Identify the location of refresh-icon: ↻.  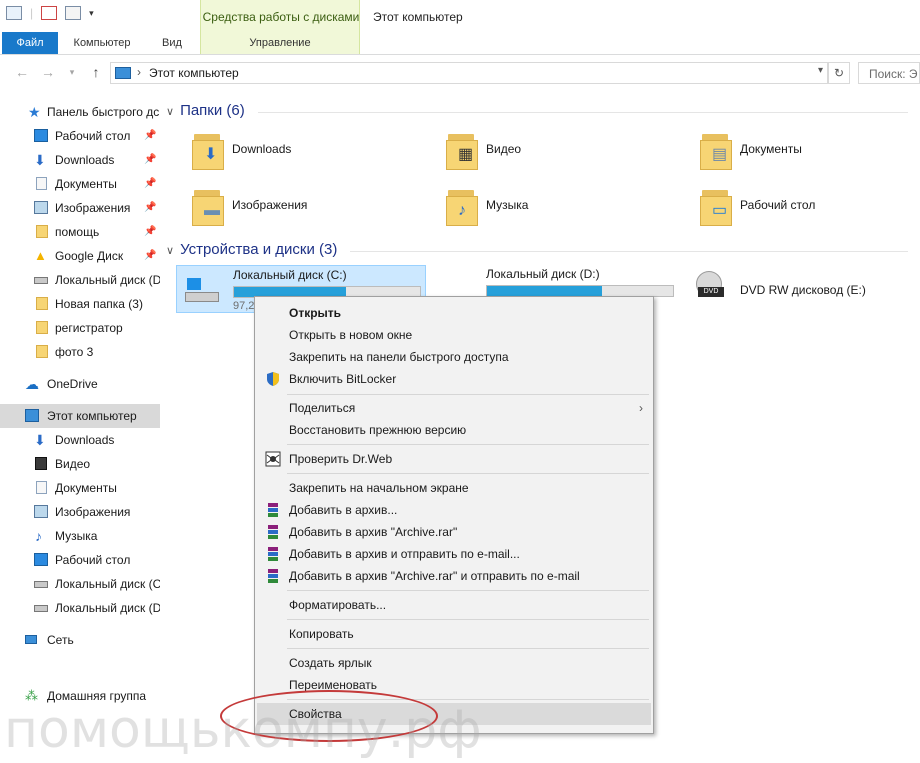
(839, 73).